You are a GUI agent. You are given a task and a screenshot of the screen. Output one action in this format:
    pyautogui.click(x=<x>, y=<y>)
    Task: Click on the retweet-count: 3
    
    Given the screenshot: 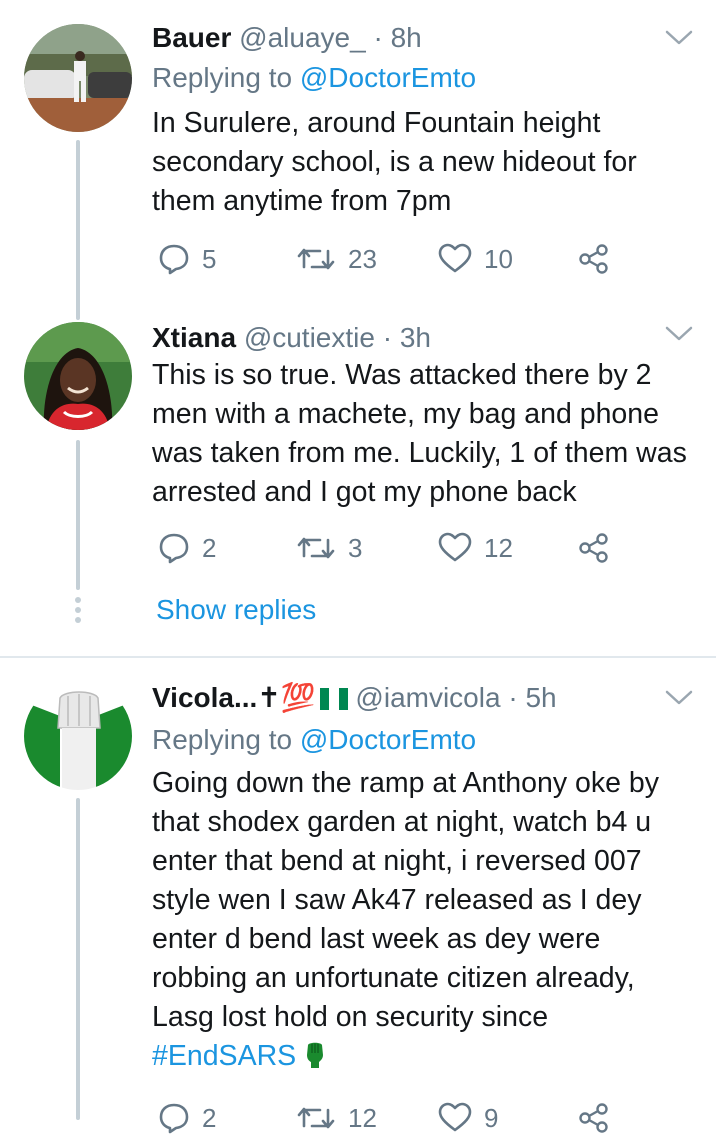 What is the action you would take?
    pyautogui.click(x=355, y=547)
    